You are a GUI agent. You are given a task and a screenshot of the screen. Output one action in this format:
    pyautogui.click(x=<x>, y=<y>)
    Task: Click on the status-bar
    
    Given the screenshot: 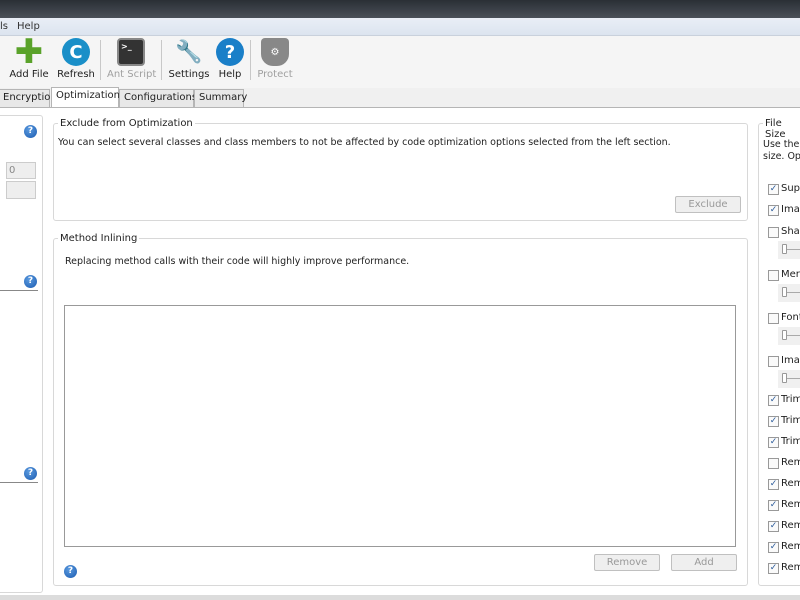 What is the action you would take?
    pyautogui.click(x=400, y=597)
    